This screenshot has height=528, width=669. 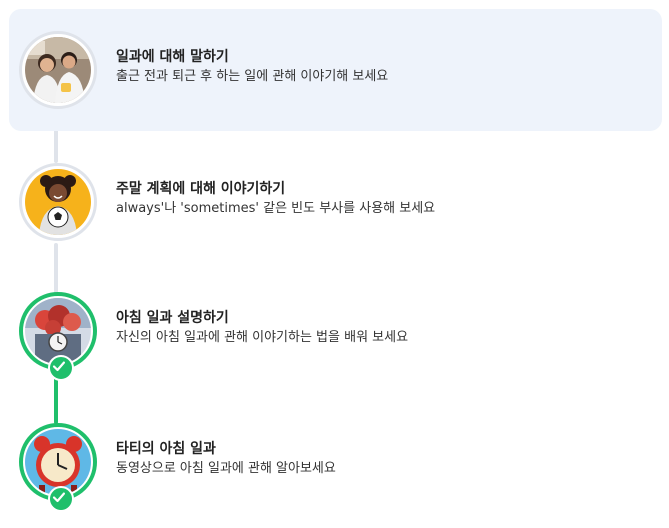 I want to click on lesson-title: 주말 계획에 대해 이야기하기, so click(x=201, y=189).